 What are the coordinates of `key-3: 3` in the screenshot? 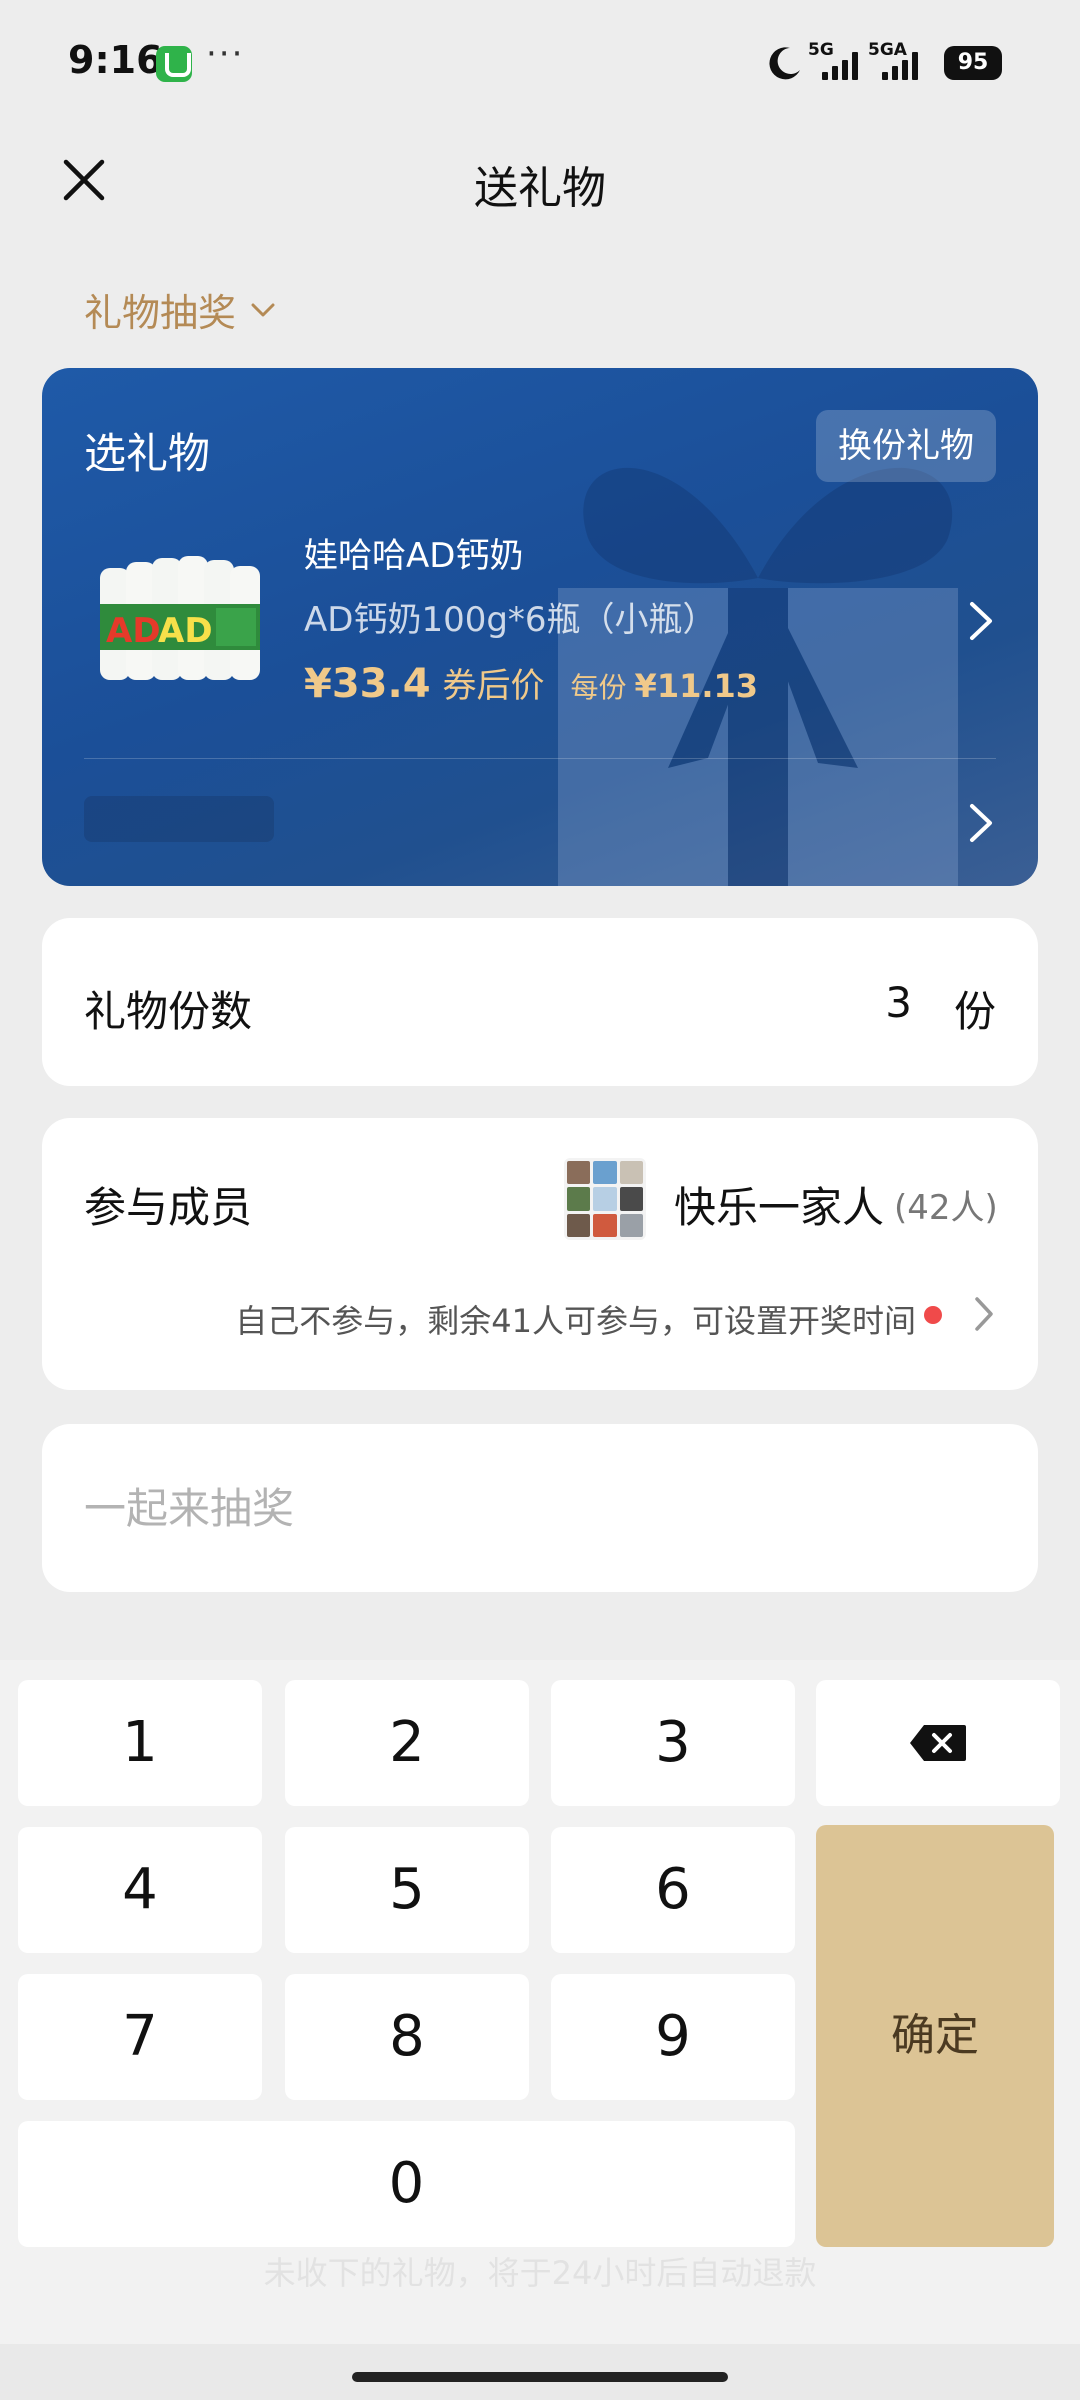 It's located at (673, 1743).